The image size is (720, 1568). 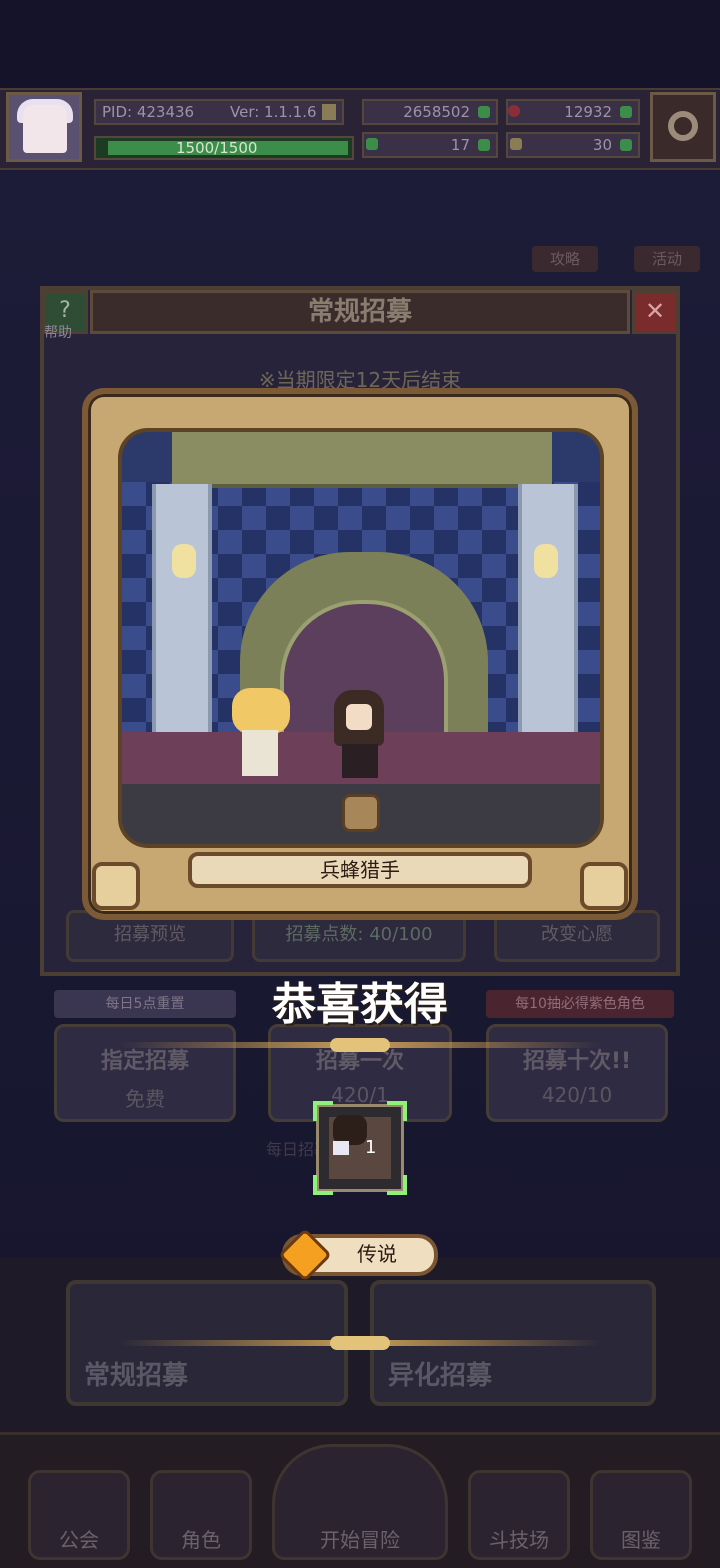 What do you see at coordinates (360, 735) in the screenshot?
I see `wasp-hunter-character` at bounding box center [360, 735].